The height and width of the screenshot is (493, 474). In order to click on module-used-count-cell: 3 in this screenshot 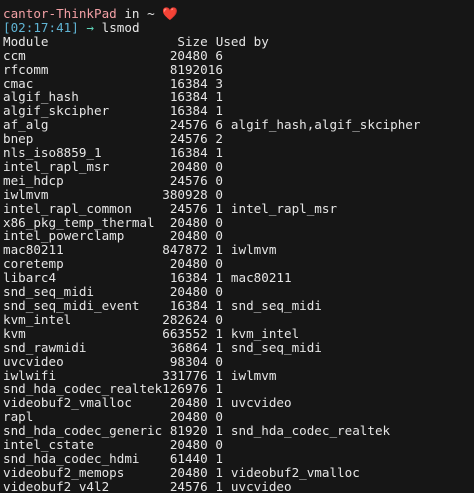, I will do `click(219, 83)`.